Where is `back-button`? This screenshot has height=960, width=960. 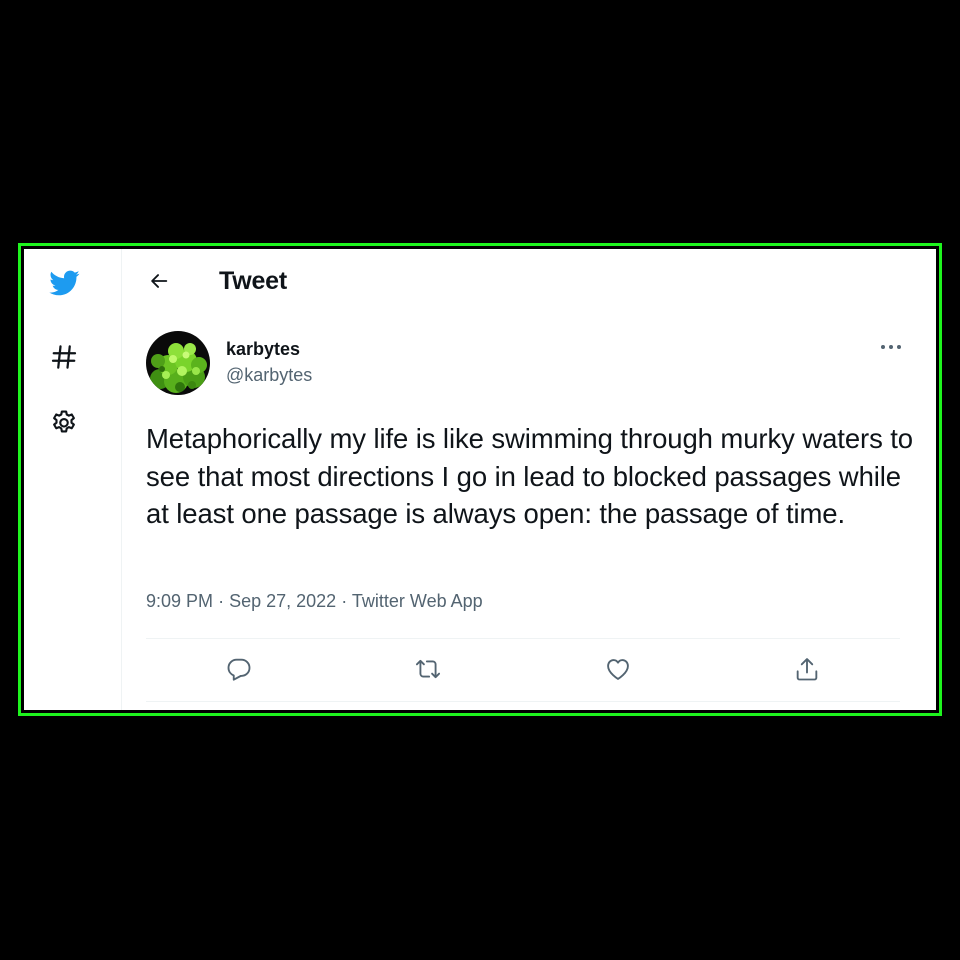
back-button is located at coordinates (159, 281).